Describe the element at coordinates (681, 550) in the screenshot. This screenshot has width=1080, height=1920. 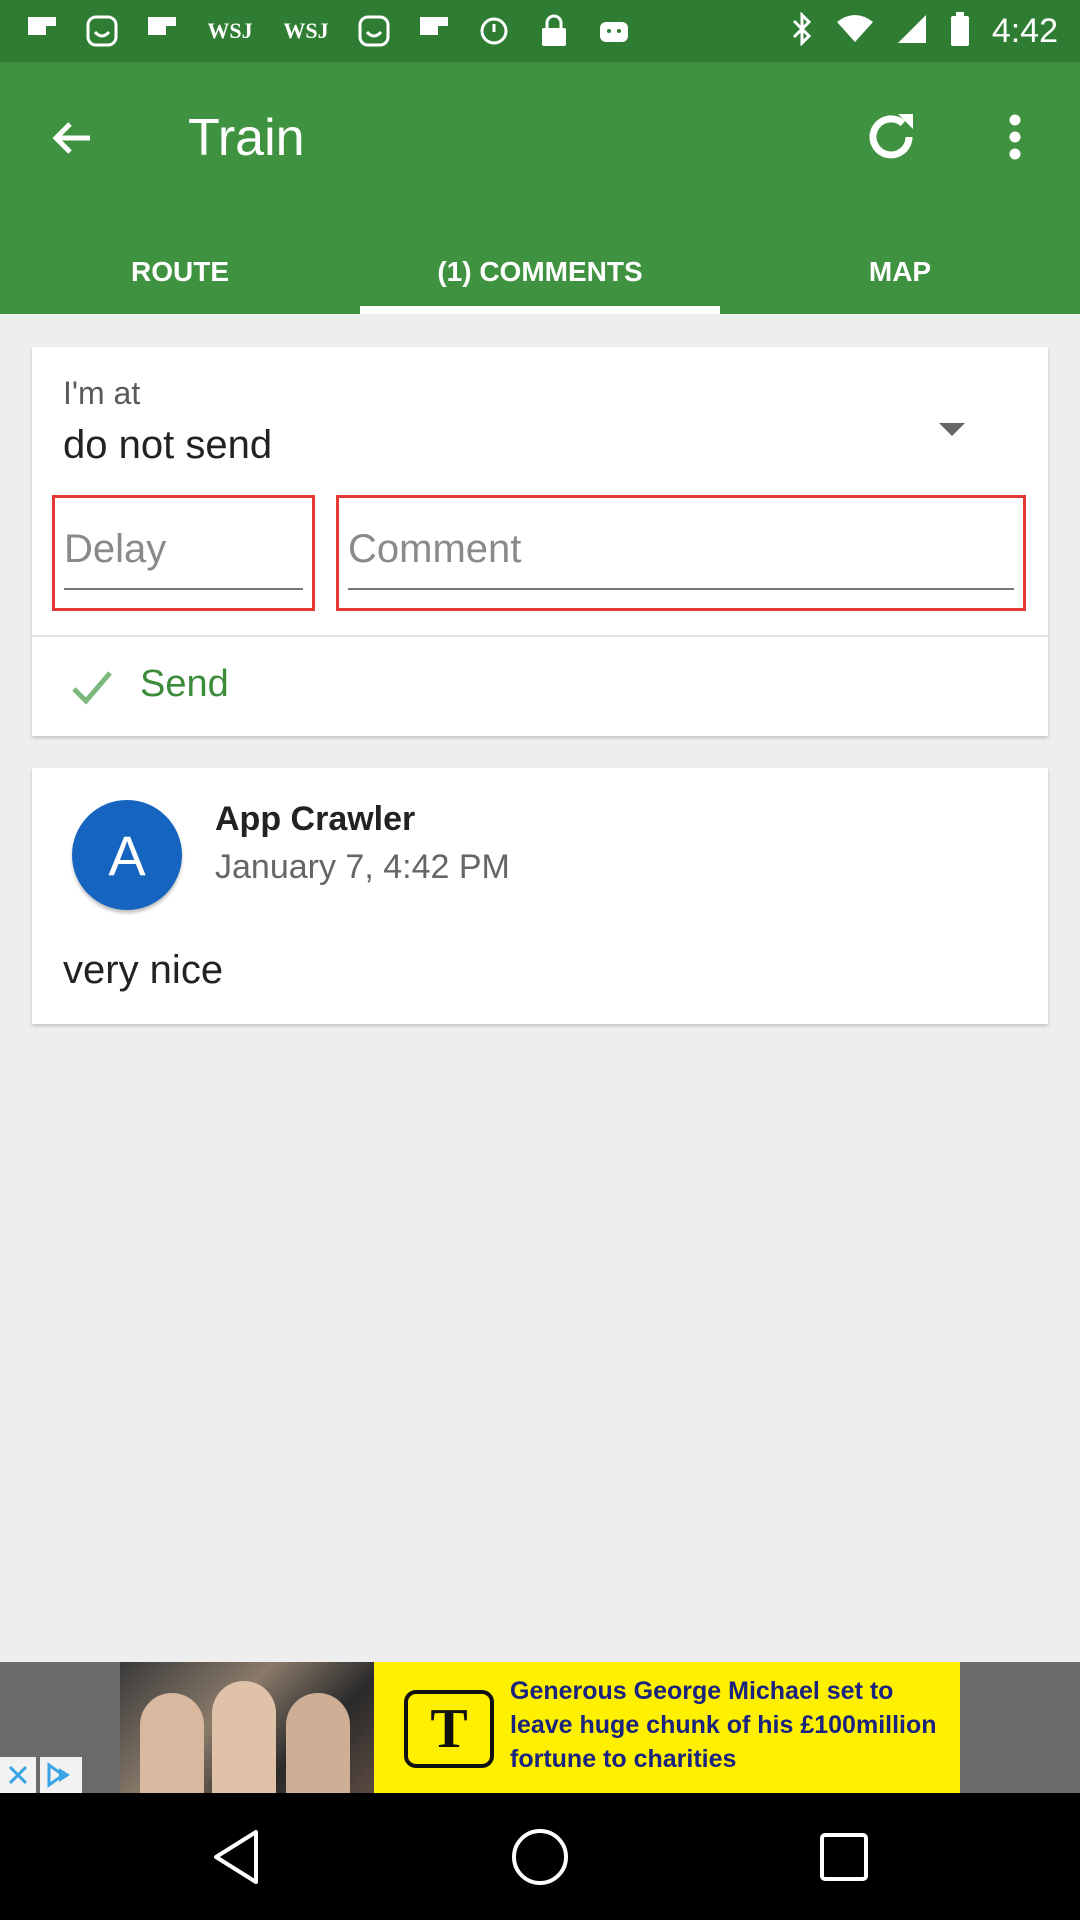
I see `comment-input: Comment` at that location.